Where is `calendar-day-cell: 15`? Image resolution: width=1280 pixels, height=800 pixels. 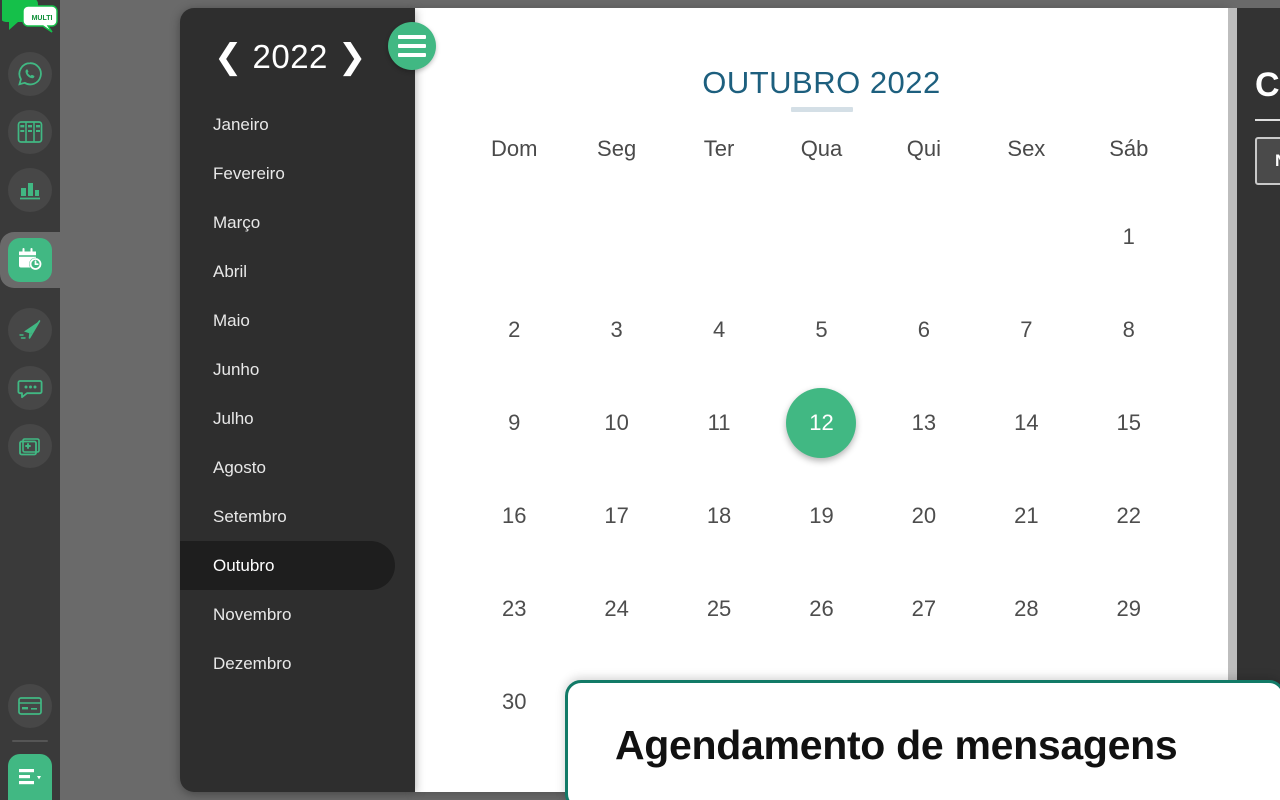 calendar-day-cell: 15 is located at coordinates (1129, 422).